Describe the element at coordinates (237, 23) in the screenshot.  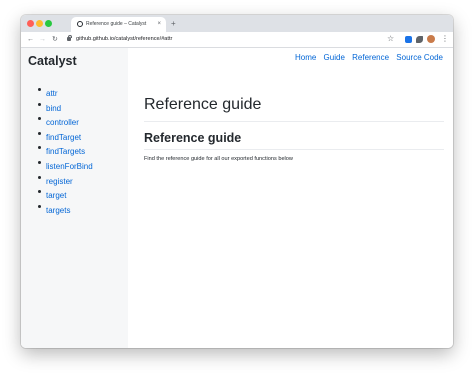
I see `tab-bar: Reference guide – Catalyst × +` at that location.